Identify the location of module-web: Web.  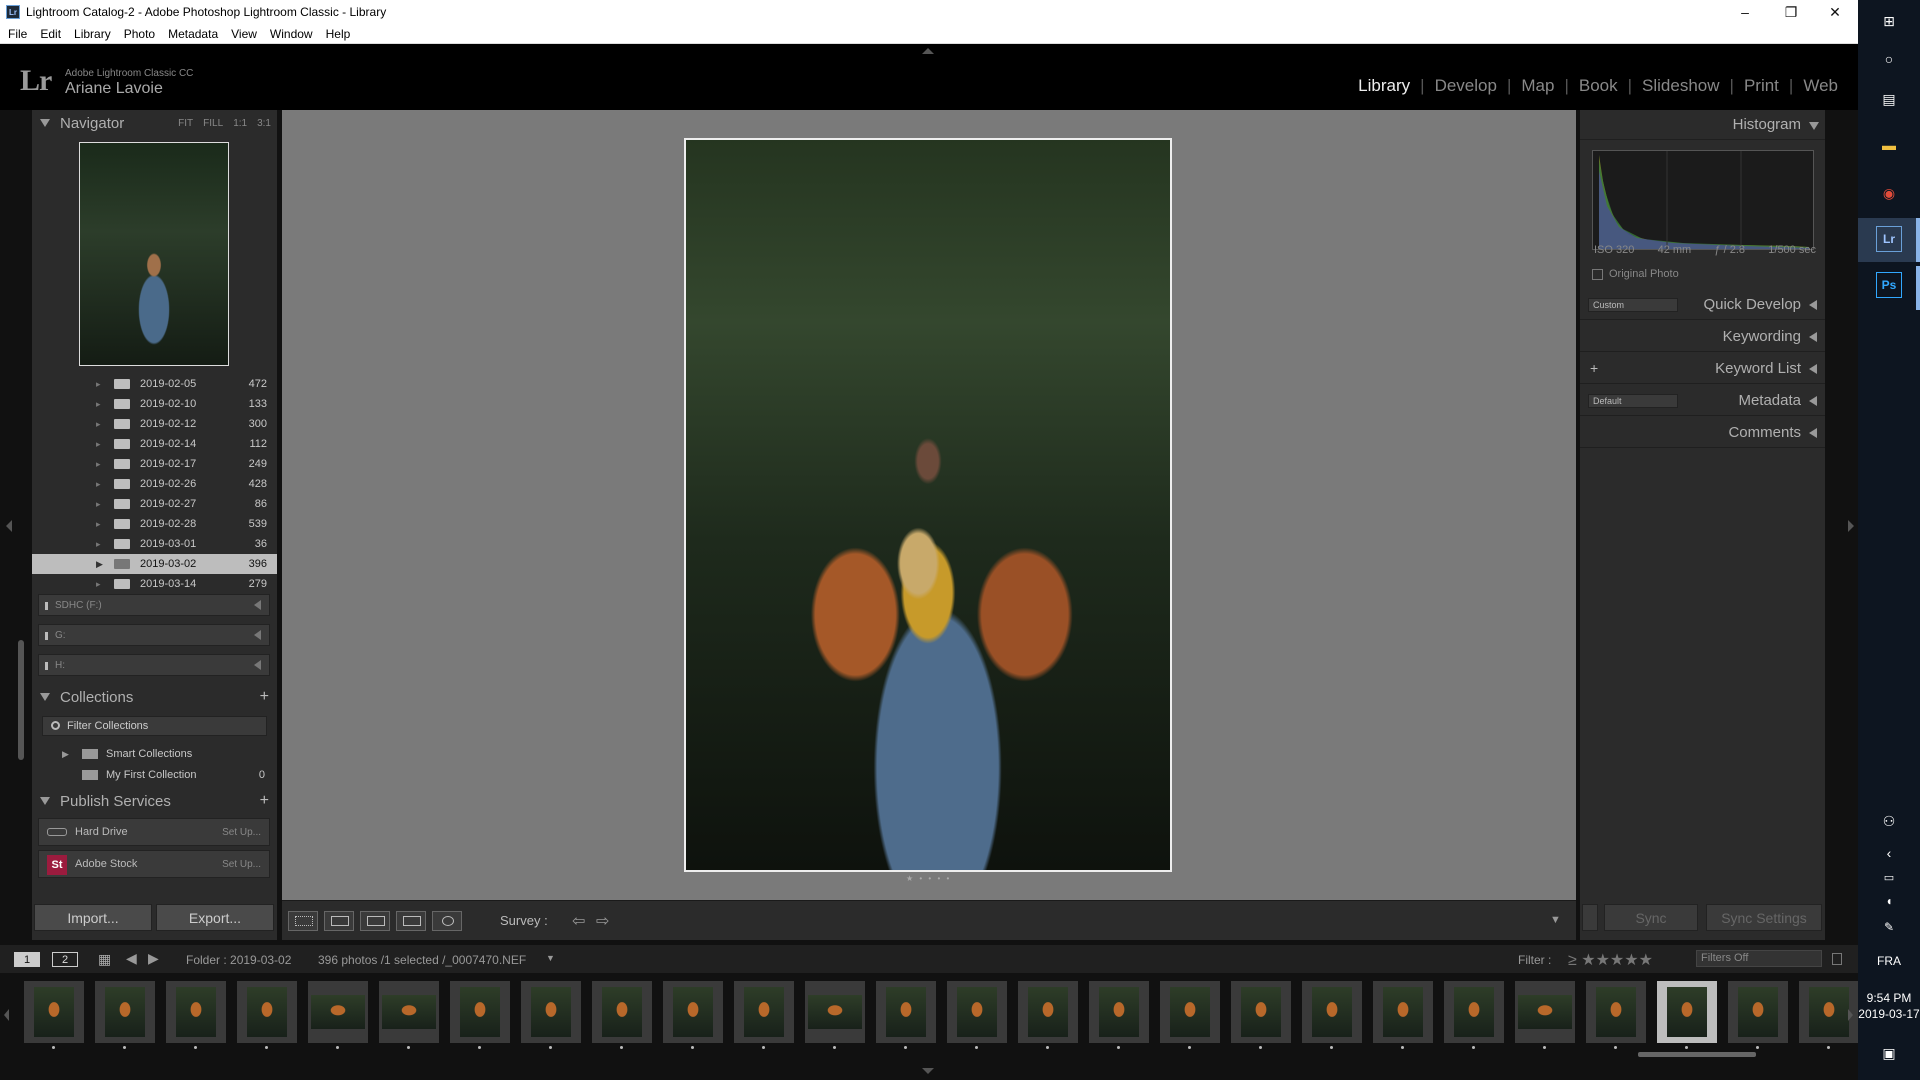
(1820, 86).